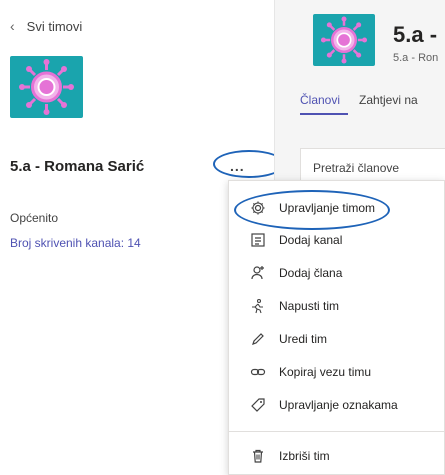 The width and height of the screenshot is (445, 475). I want to click on manage-team-highlight, so click(312, 210).